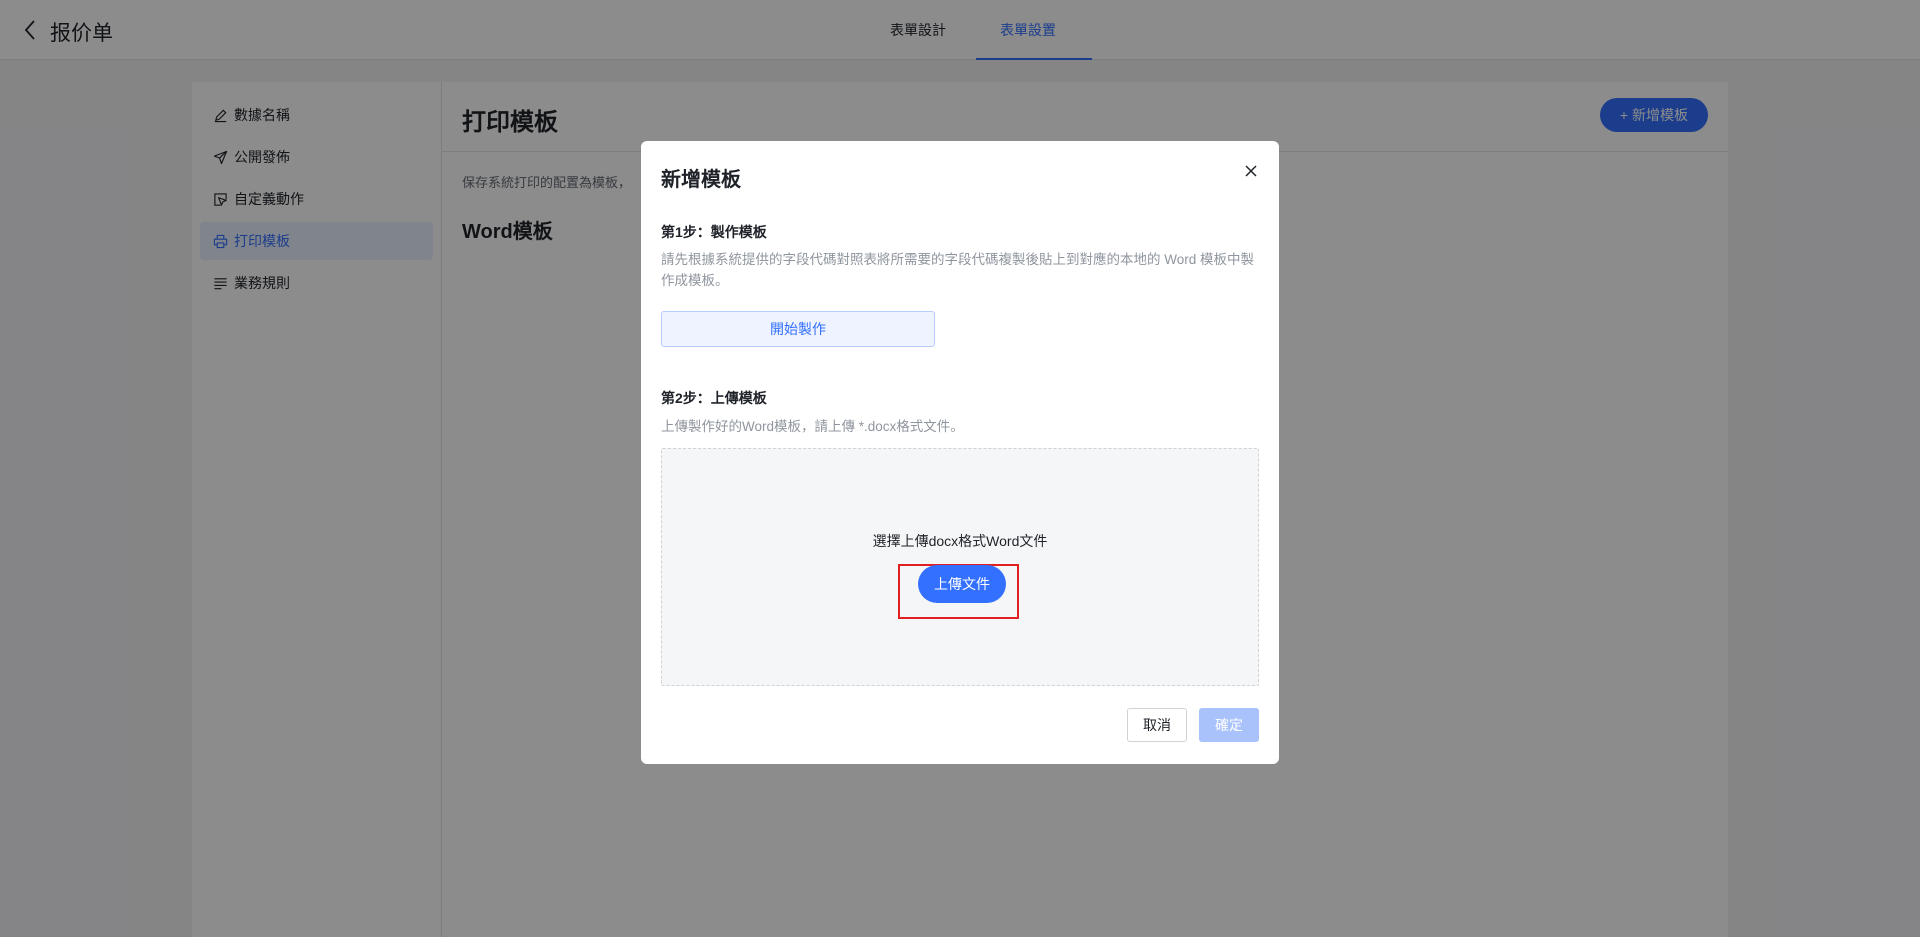 The height and width of the screenshot is (937, 1920). What do you see at coordinates (960, 541) in the screenshot?
I see `dropzone-text: 選擇上傳docx格式Word文件` at bounding box center [960, 541].